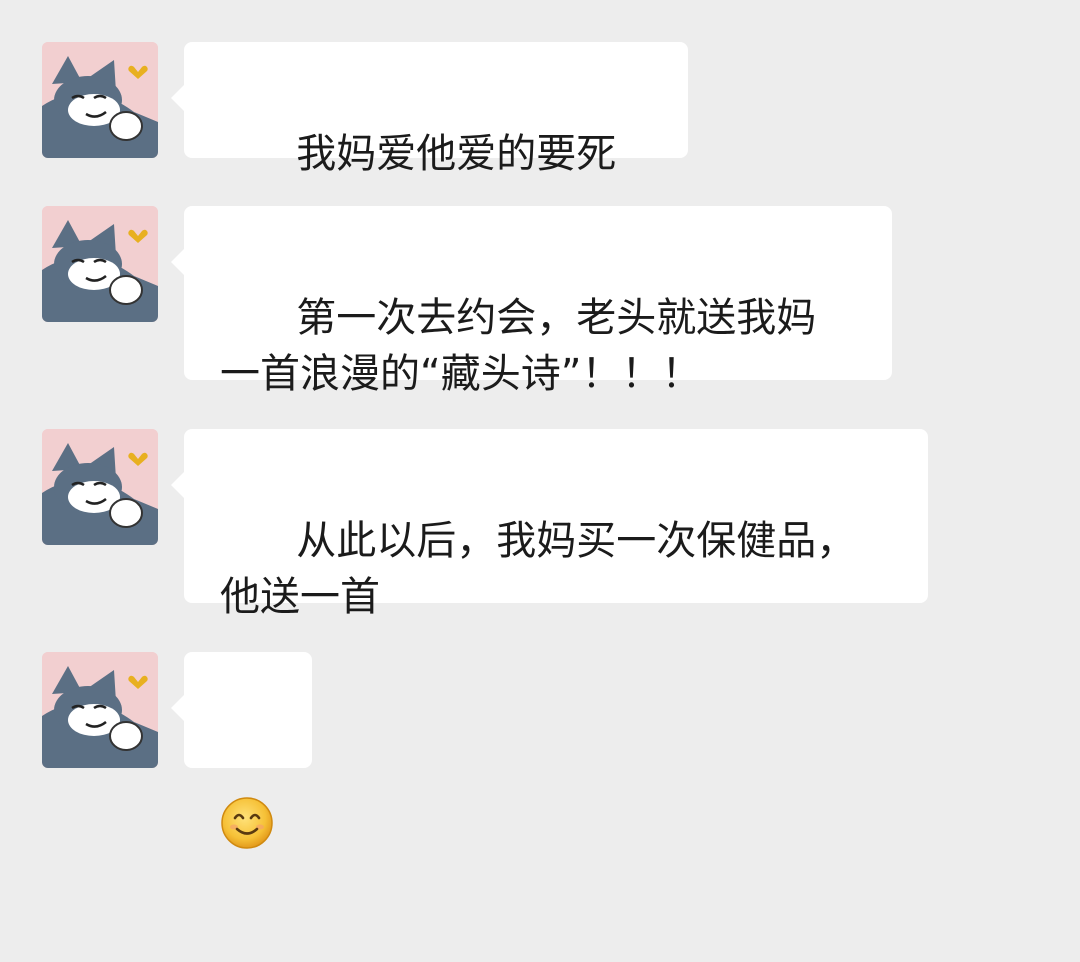 Image resolution: width=1080 pixels, height=962 pixels. Describe the element at coordinates (456, 154) in the screenshot. I see `message-text: 我妈爱他爱的要死` at that location.